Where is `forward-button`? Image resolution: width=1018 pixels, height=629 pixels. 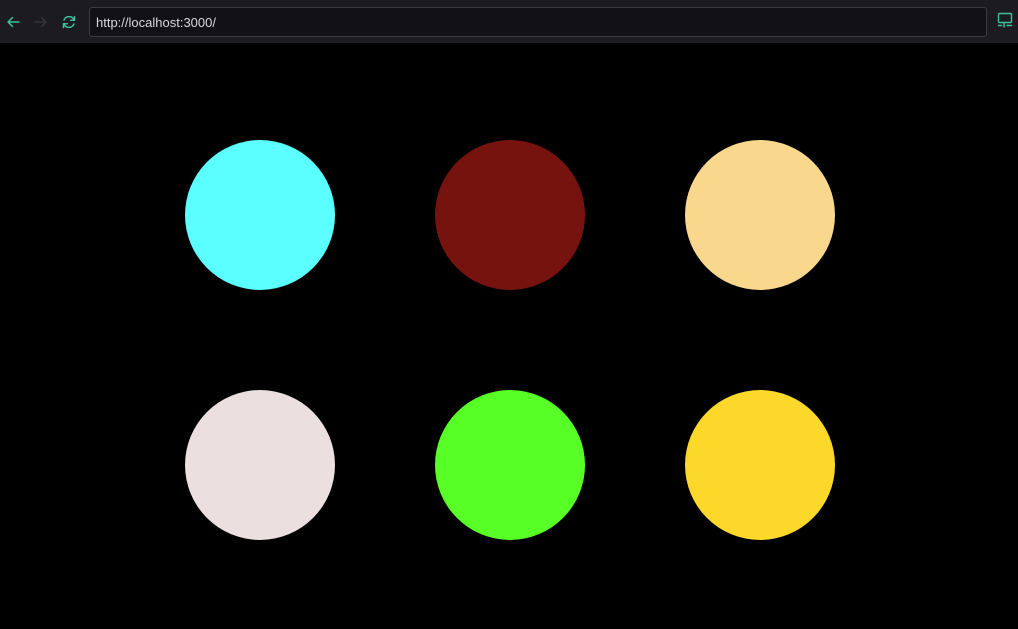 forward-button is located at coordinates (41, 22).